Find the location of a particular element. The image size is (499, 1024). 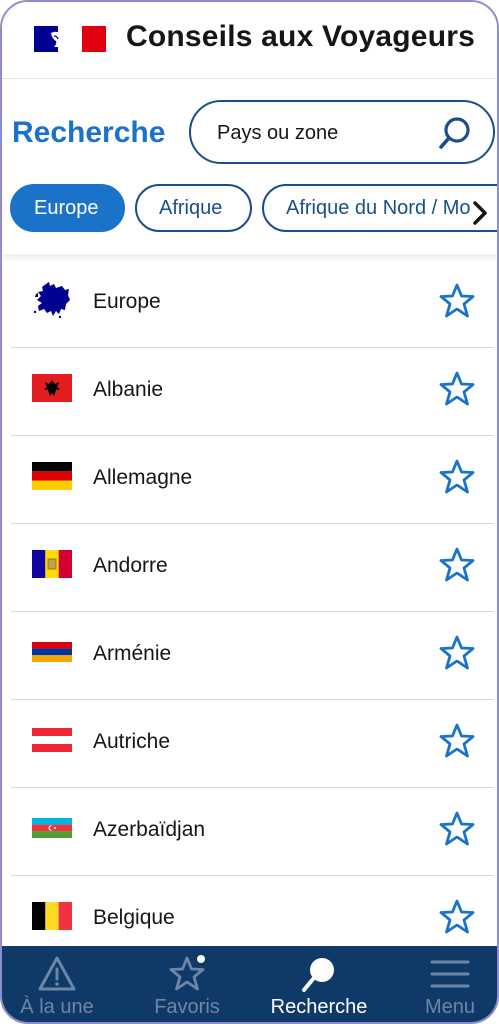

list-item: Allemagne is located at coordinates (252, 480).